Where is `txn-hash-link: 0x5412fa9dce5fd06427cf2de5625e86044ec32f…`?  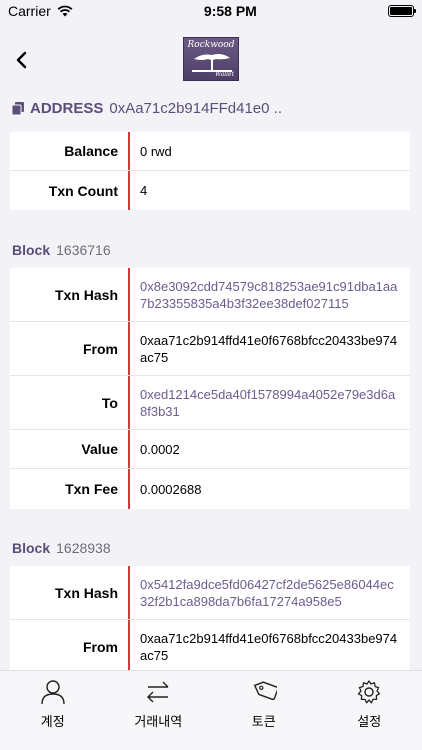 txn-hash-link: 0x5412fa9dce5fd06427cf2de5625e86044ec32f… is located at coordinates (270, 592).